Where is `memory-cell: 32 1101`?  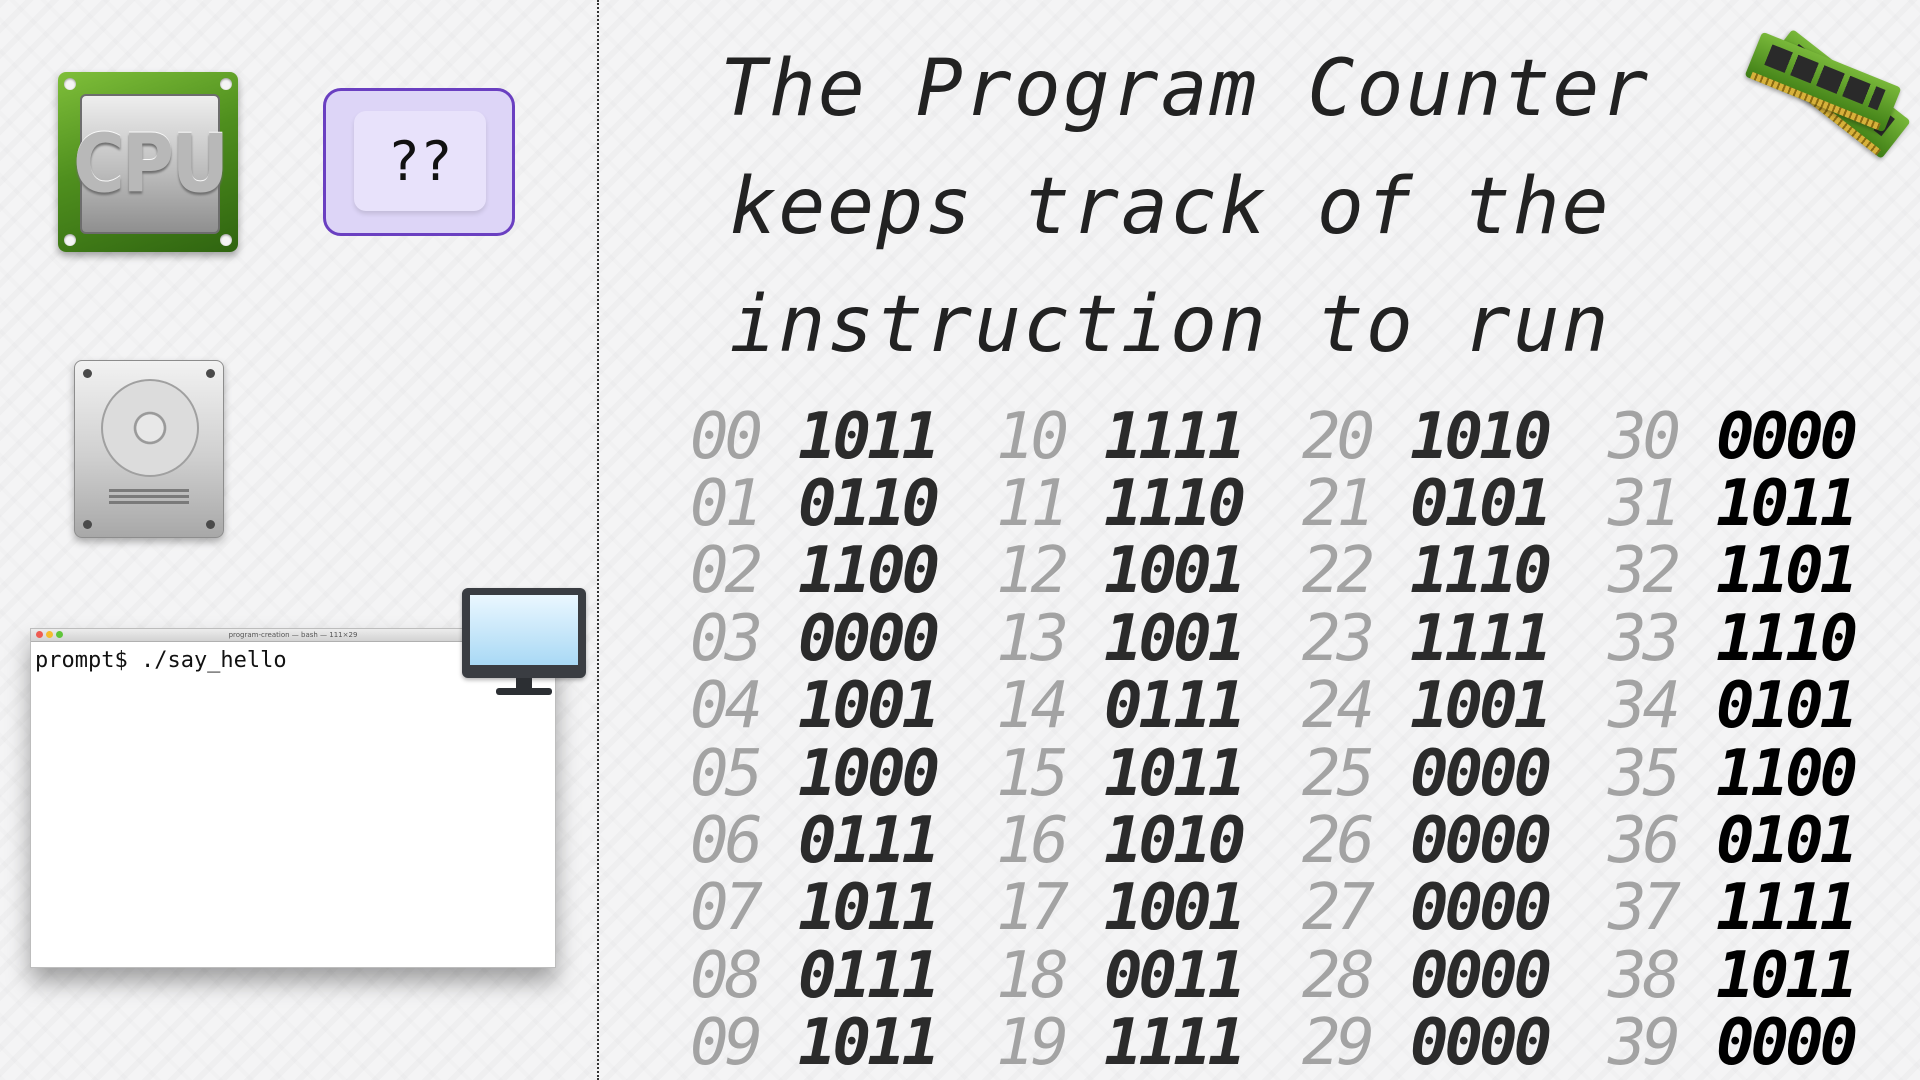 memory-cell: 32 1101 is located at coordinates (1761, 571).